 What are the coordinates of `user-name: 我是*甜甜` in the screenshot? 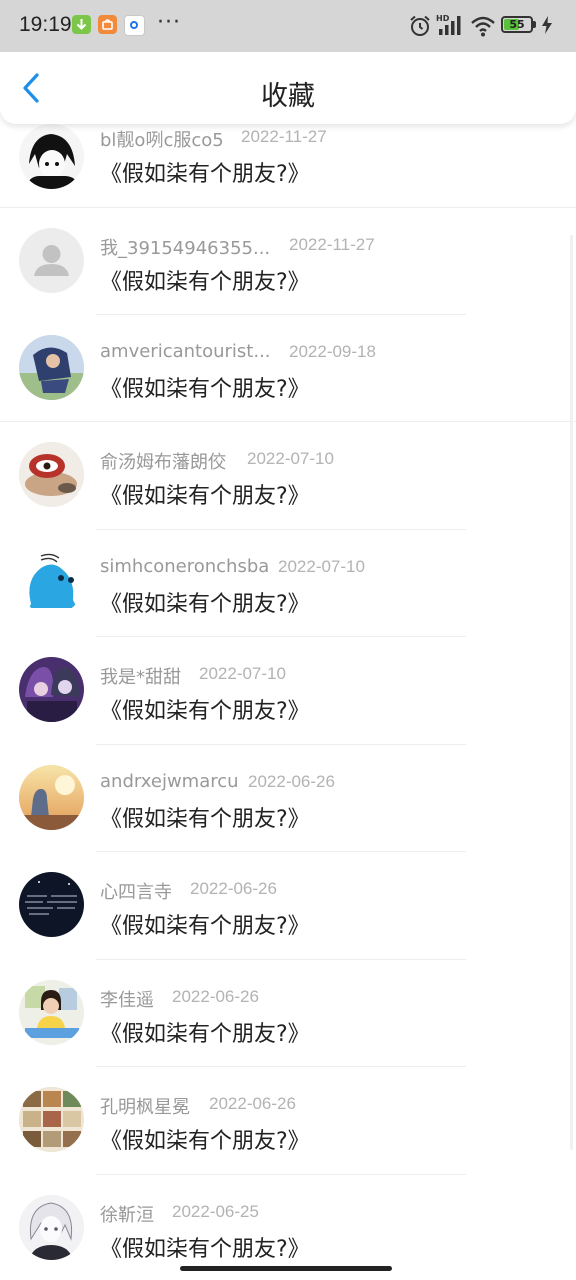 It's located at (140, 676).